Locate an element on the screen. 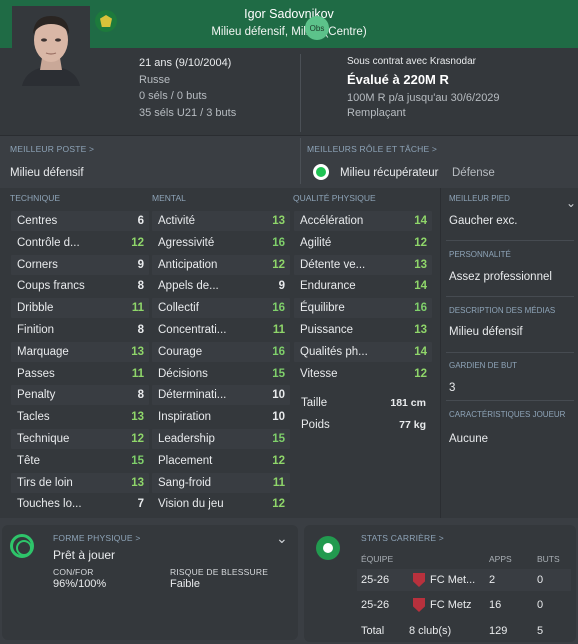 The image size is (578, 644). attribute-row: Marquage 13 is located at coordinates (80, 351).